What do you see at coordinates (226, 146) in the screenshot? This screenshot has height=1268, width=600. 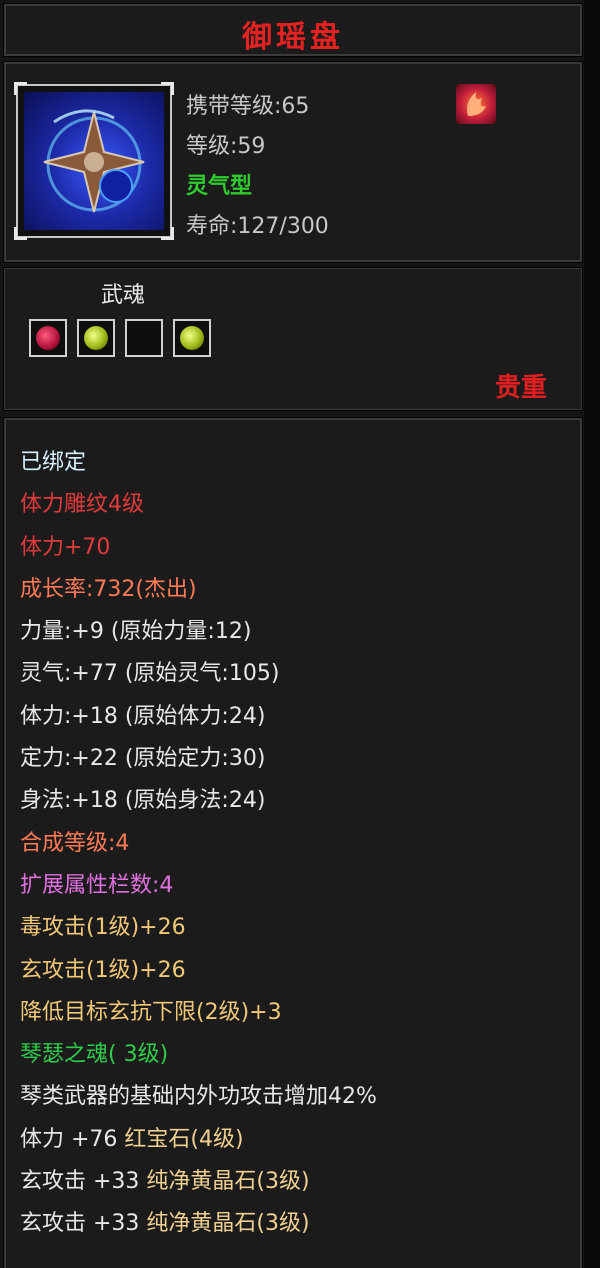 I see `item-level: 等级:59` at bounding box center [226, 146].